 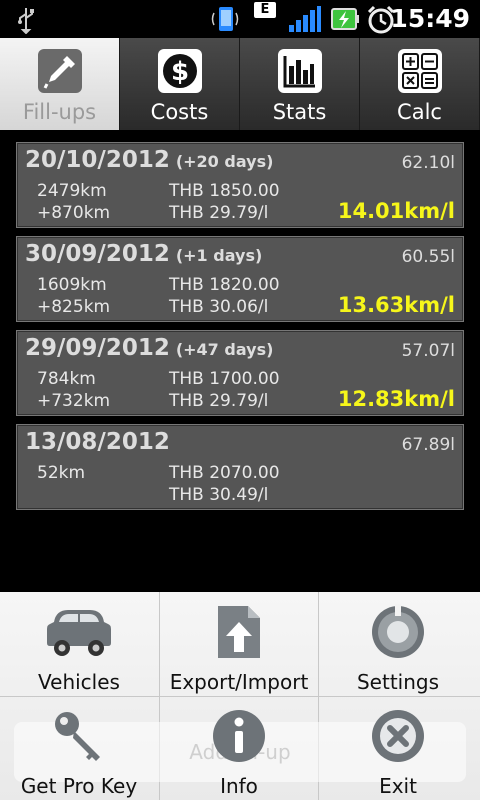 I want to click on fillup-volume: 57.07l, so click(x=428, y=351).